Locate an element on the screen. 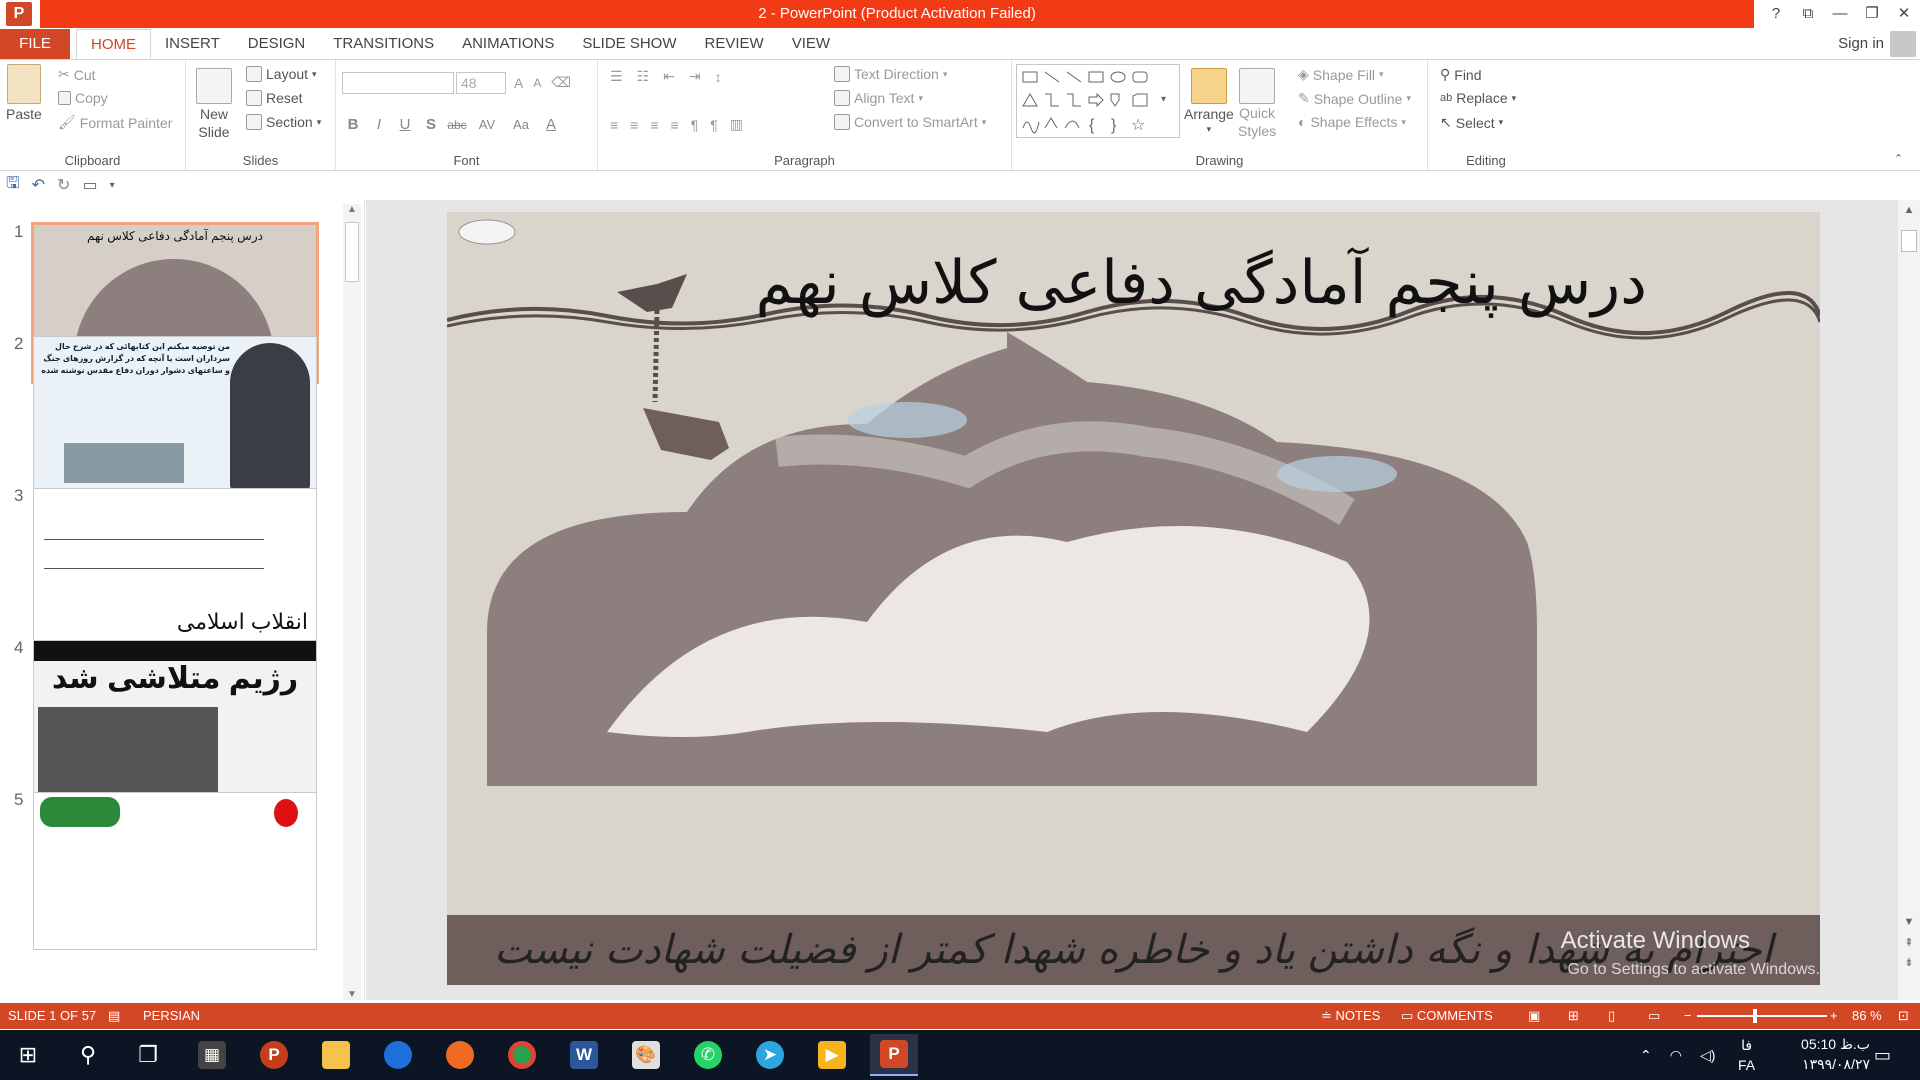  arrange-button: Arrange ▾ is located at coordinates (1209, 101).